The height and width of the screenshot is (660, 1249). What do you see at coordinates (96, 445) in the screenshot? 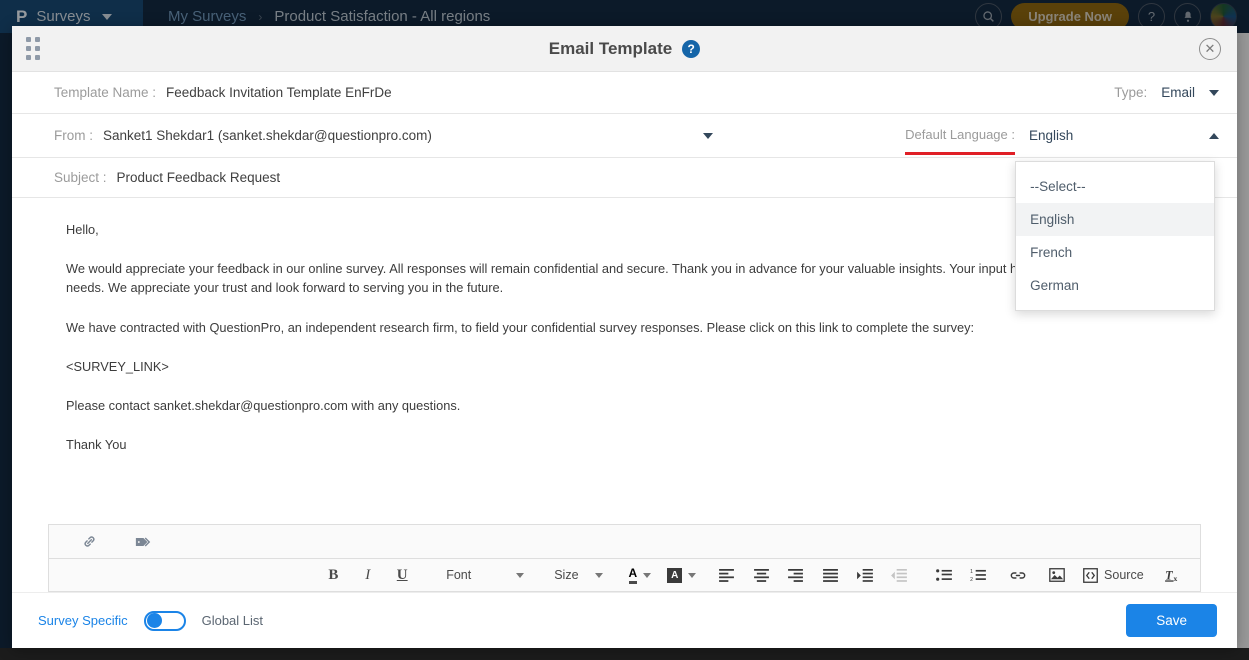
I see `body-paragraph: Thank You` at bounding box center [96, 445].